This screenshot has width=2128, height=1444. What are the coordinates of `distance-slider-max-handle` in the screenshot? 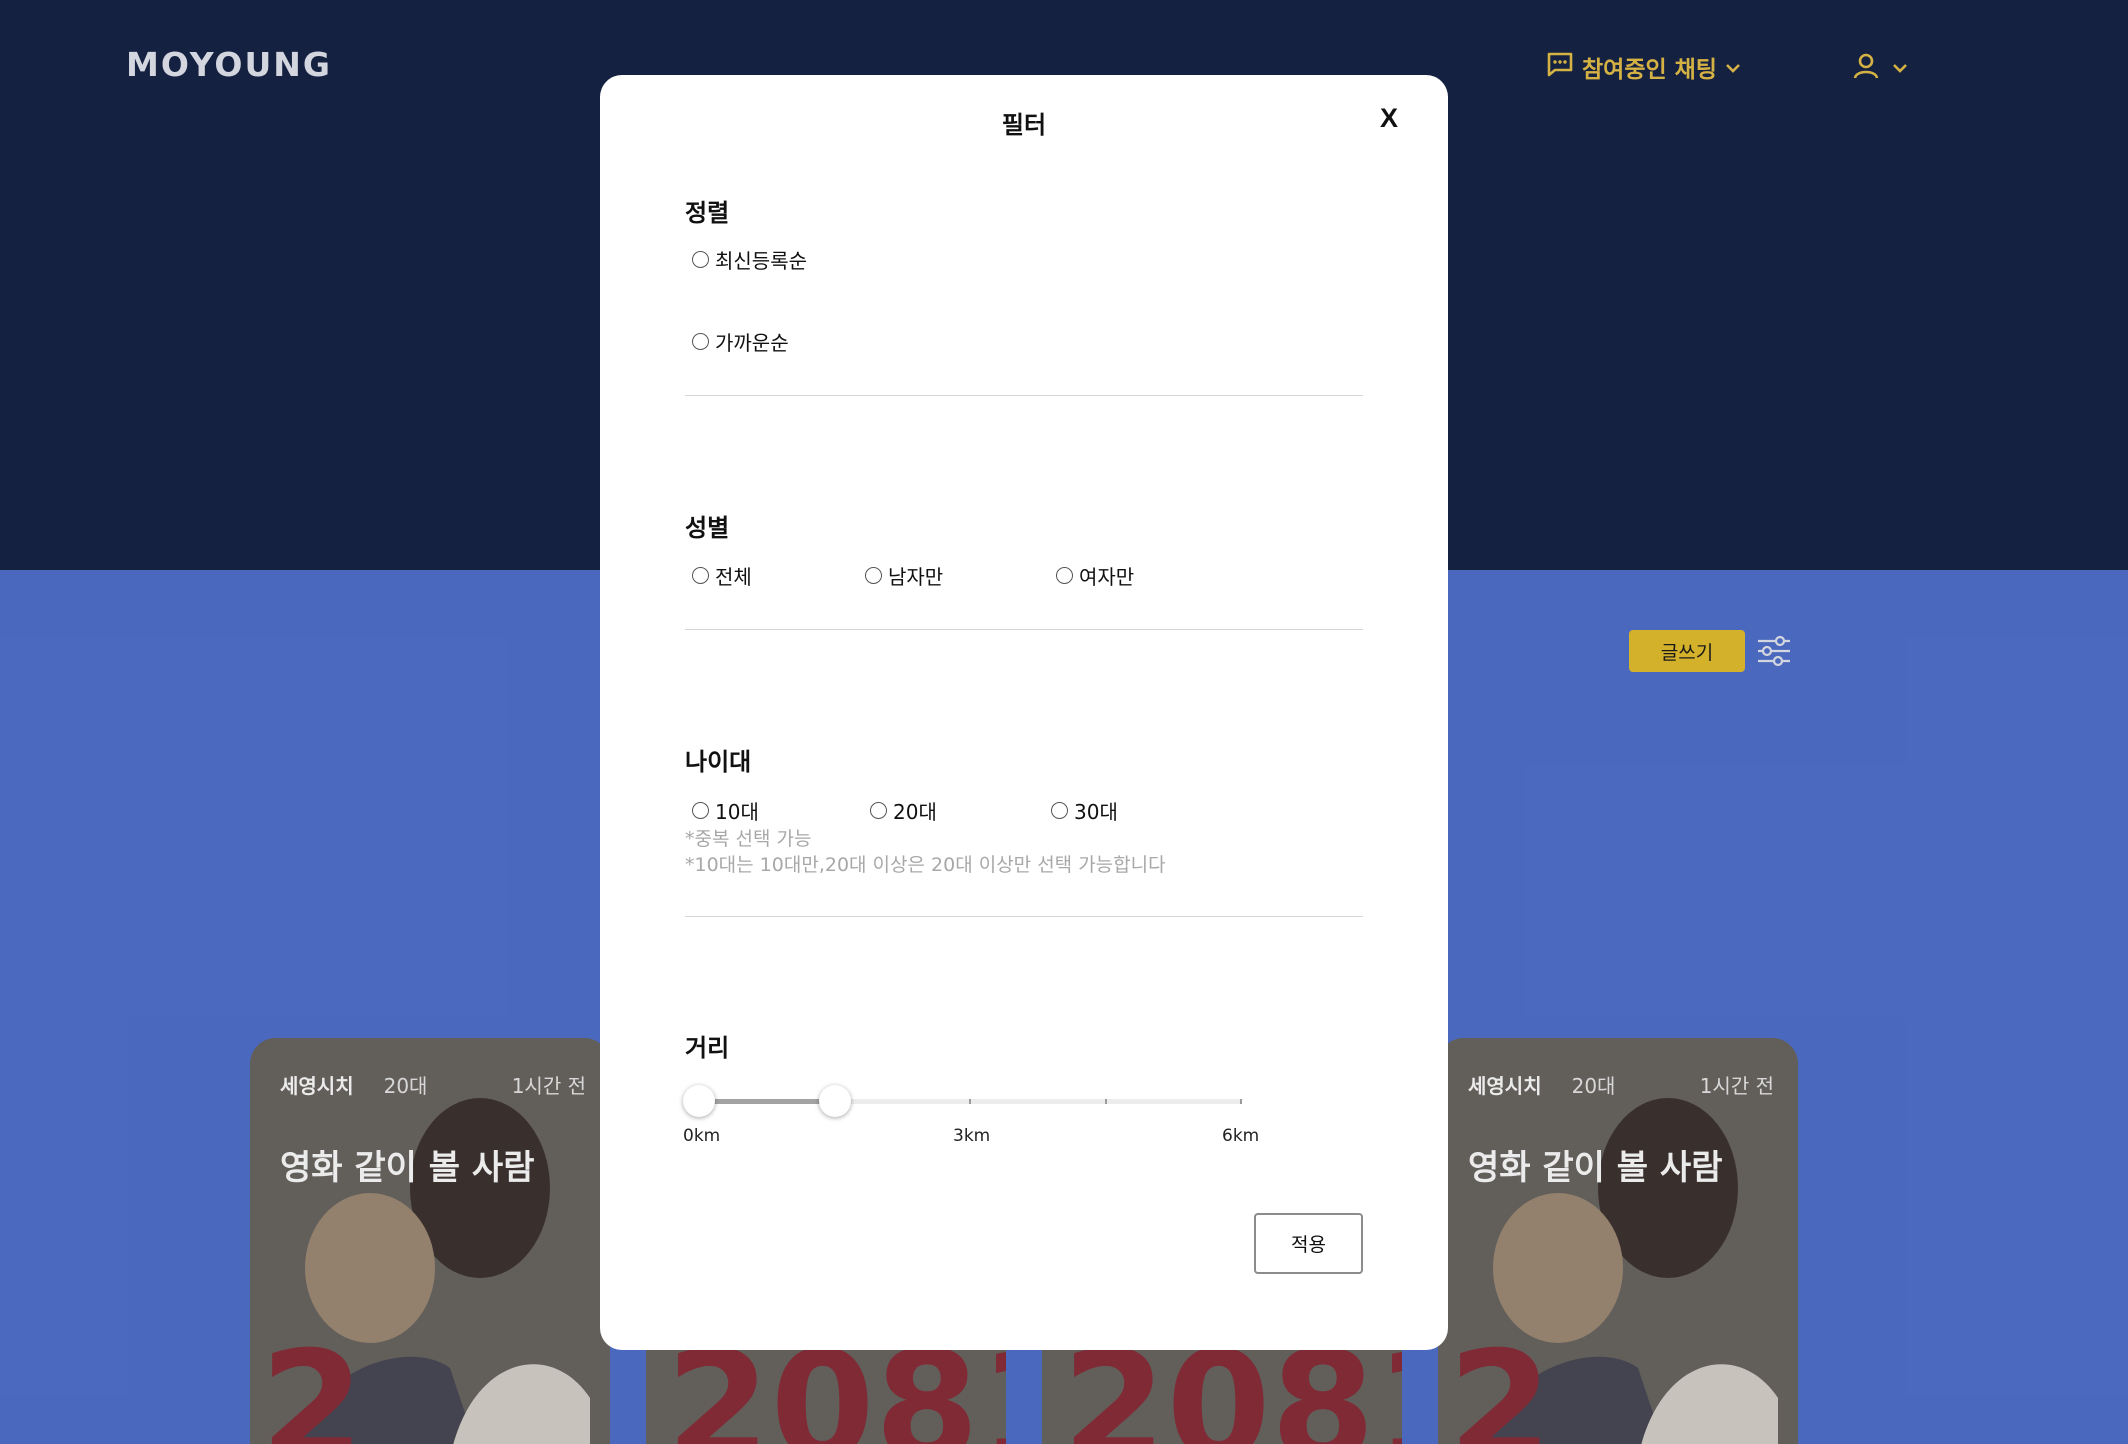 It's located at (834, 1101).